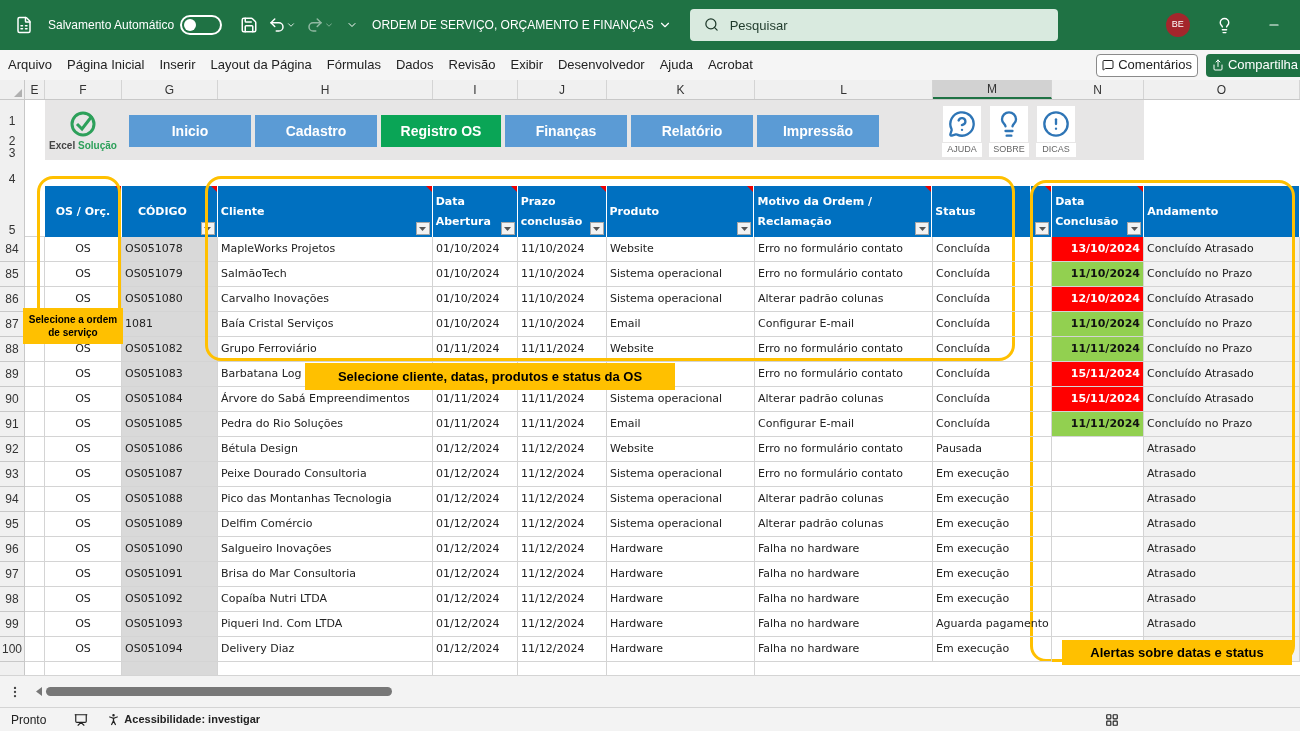  Describe the element at coordinates (681, 424) in the screenshot. I see `table-cell: Email` at that location.